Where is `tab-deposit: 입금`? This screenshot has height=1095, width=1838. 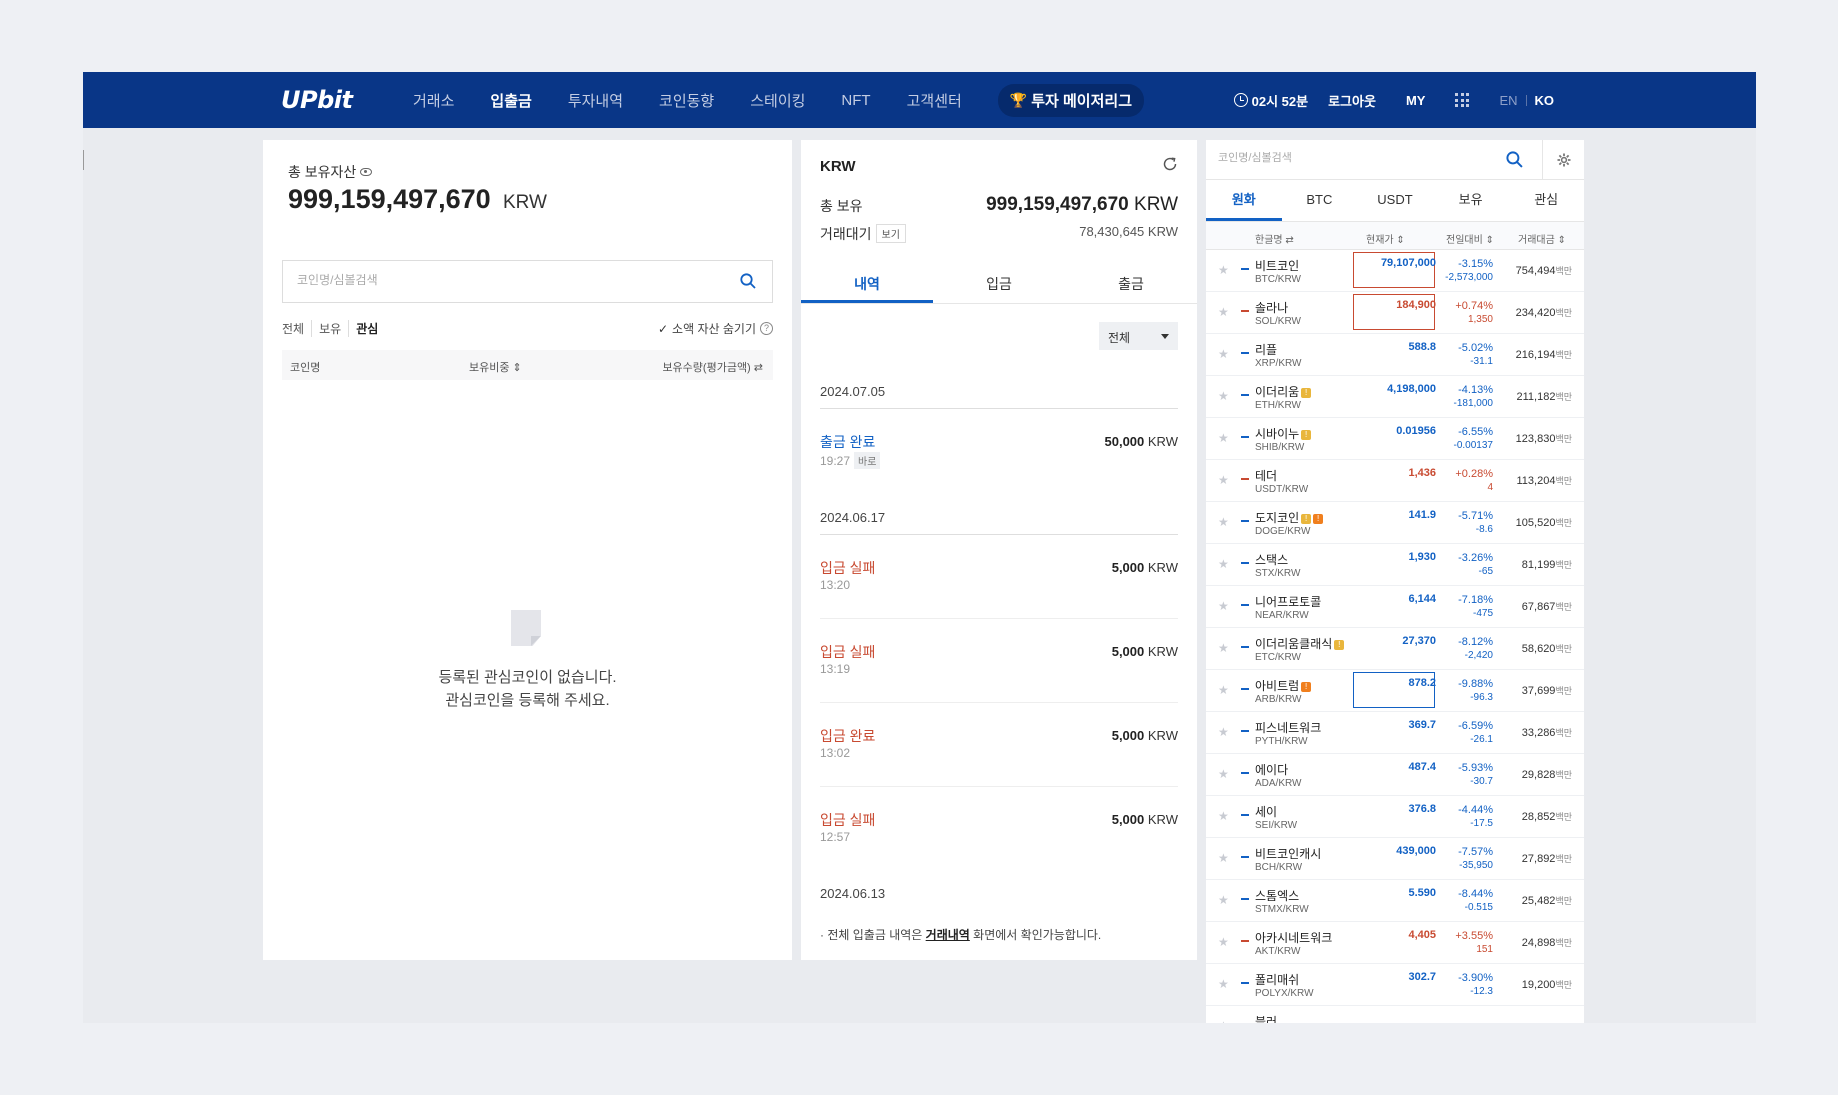 tab-deposit: 입금 is located at coordinates (999, 283).